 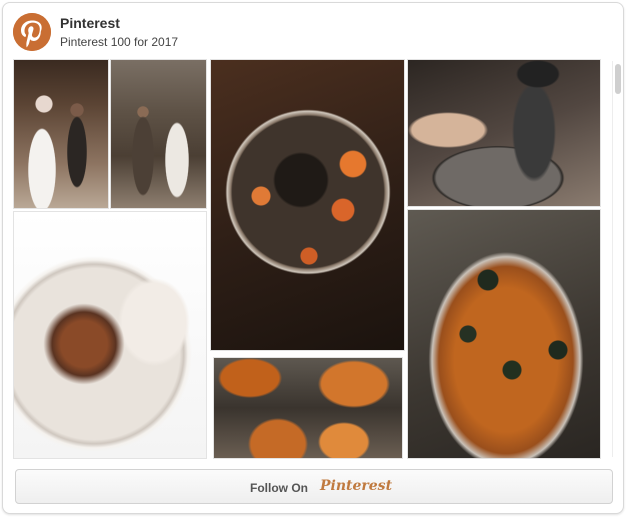 I want to click on follow-on-pinterest-button: Follow On Pinterest, so click(x=314, y=486).